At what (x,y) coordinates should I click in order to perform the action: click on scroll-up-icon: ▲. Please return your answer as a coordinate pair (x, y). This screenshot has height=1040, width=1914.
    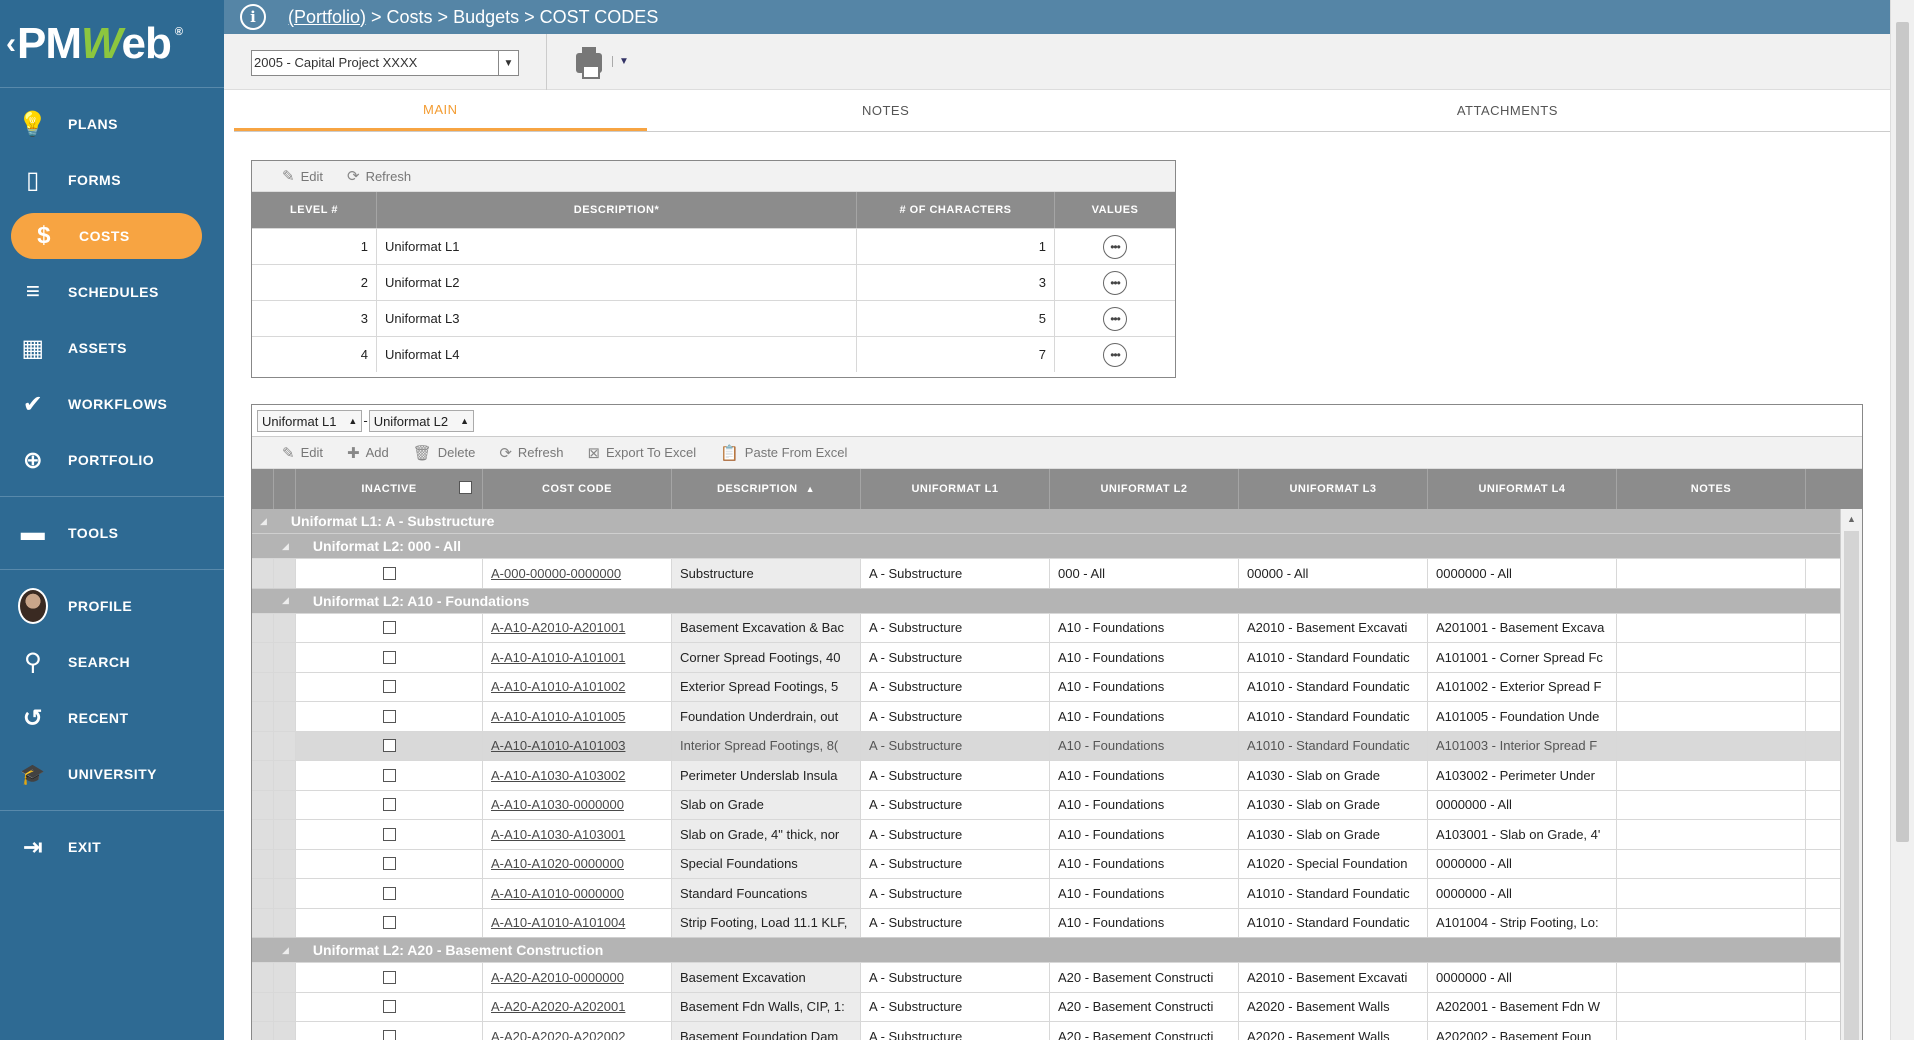
    Looking at the image, I should click on (1851, 519).